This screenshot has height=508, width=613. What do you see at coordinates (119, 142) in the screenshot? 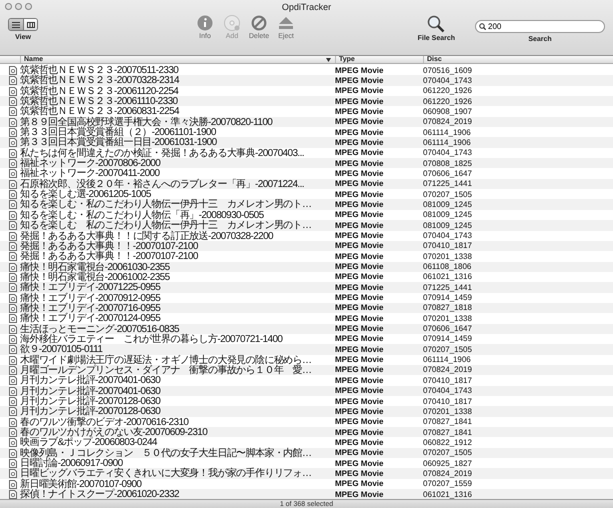
I see `name-cell-text: 第３３回日本賞受賞番組一日目-20061031-1900` at bounding box center [119, 142].